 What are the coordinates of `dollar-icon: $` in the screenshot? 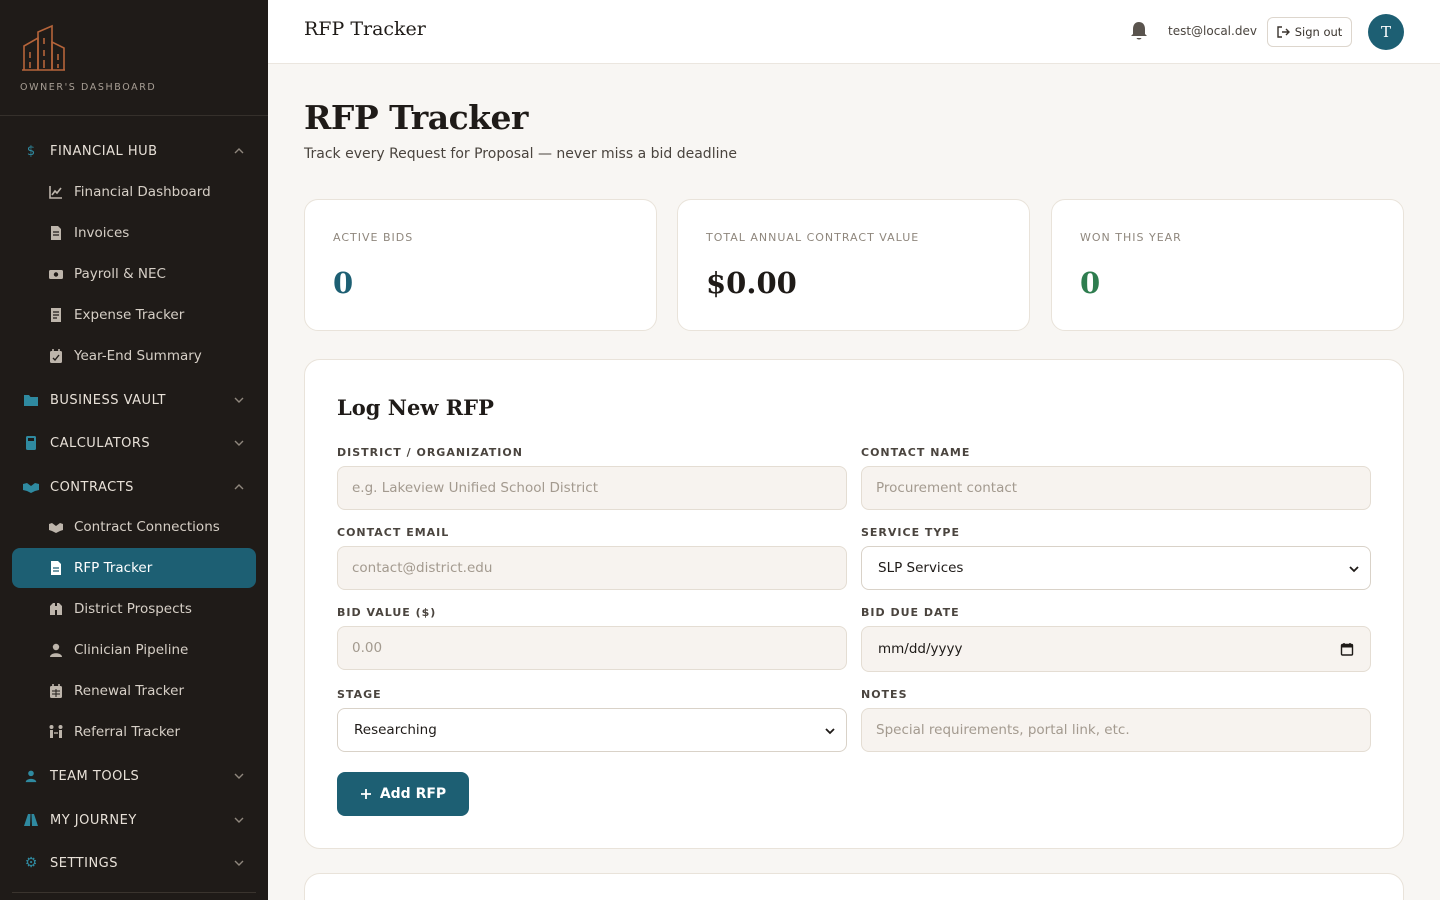 It's located at (31, 151).